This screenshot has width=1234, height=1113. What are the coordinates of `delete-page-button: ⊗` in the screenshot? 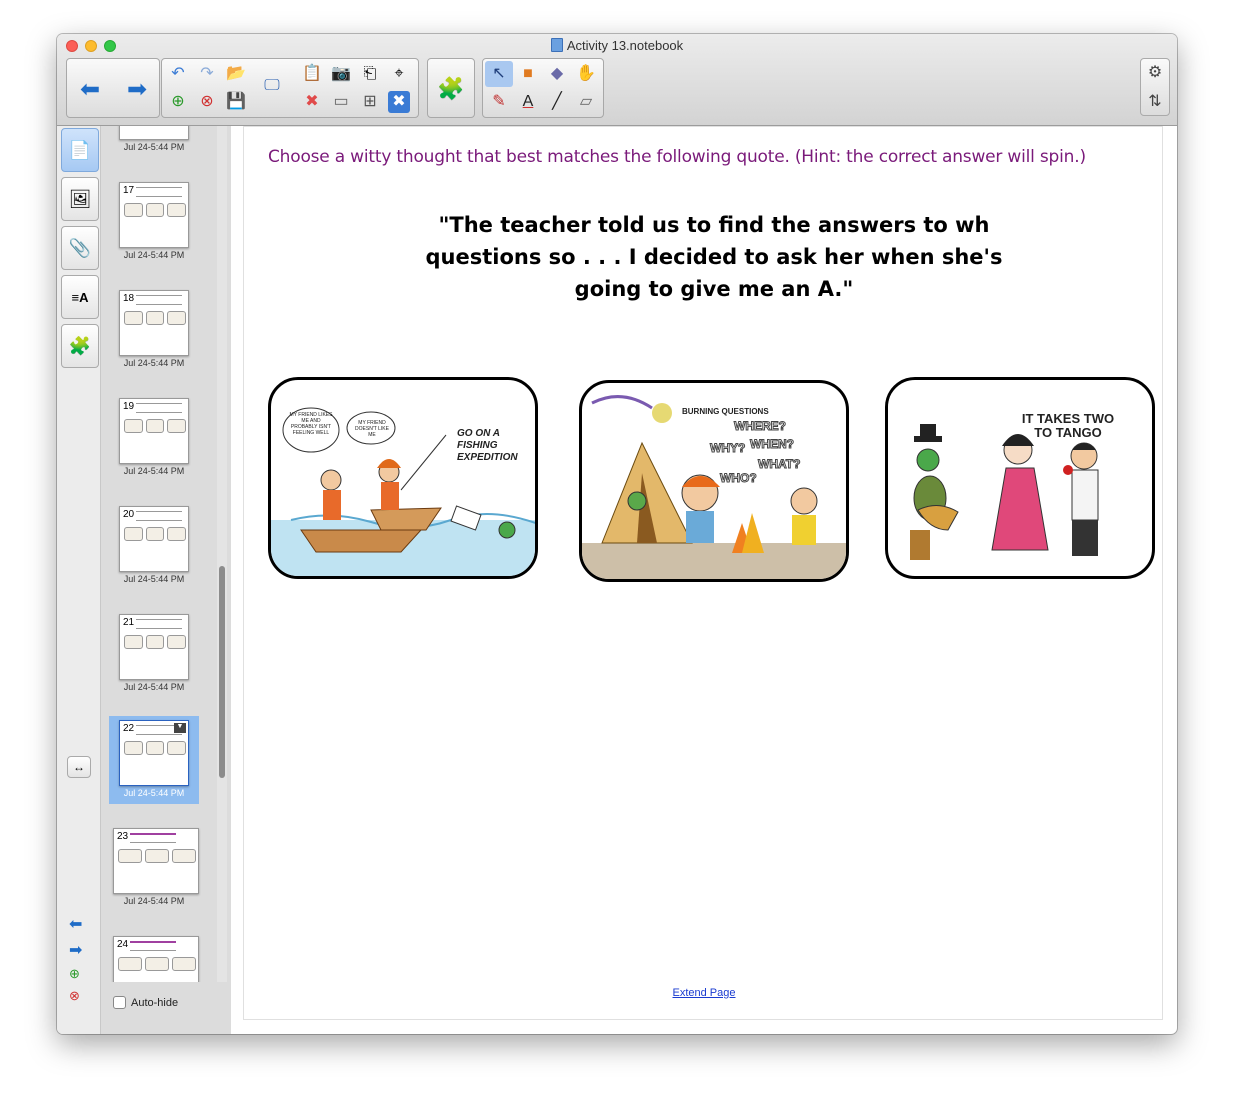 It's located at (207, 102).